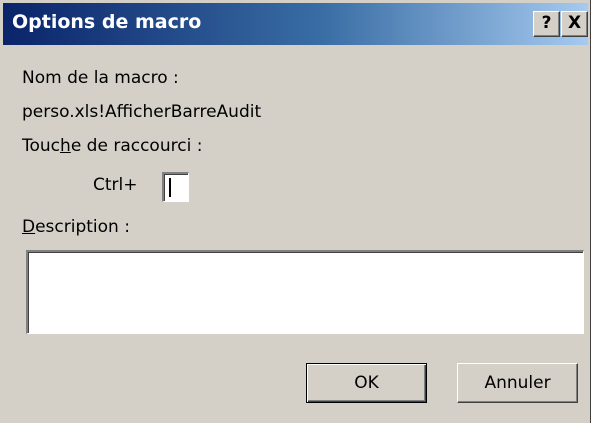 The height and width of the screenshot is (423, 591). I want to click on description-label-mnemonic: D, so click(29, 227).